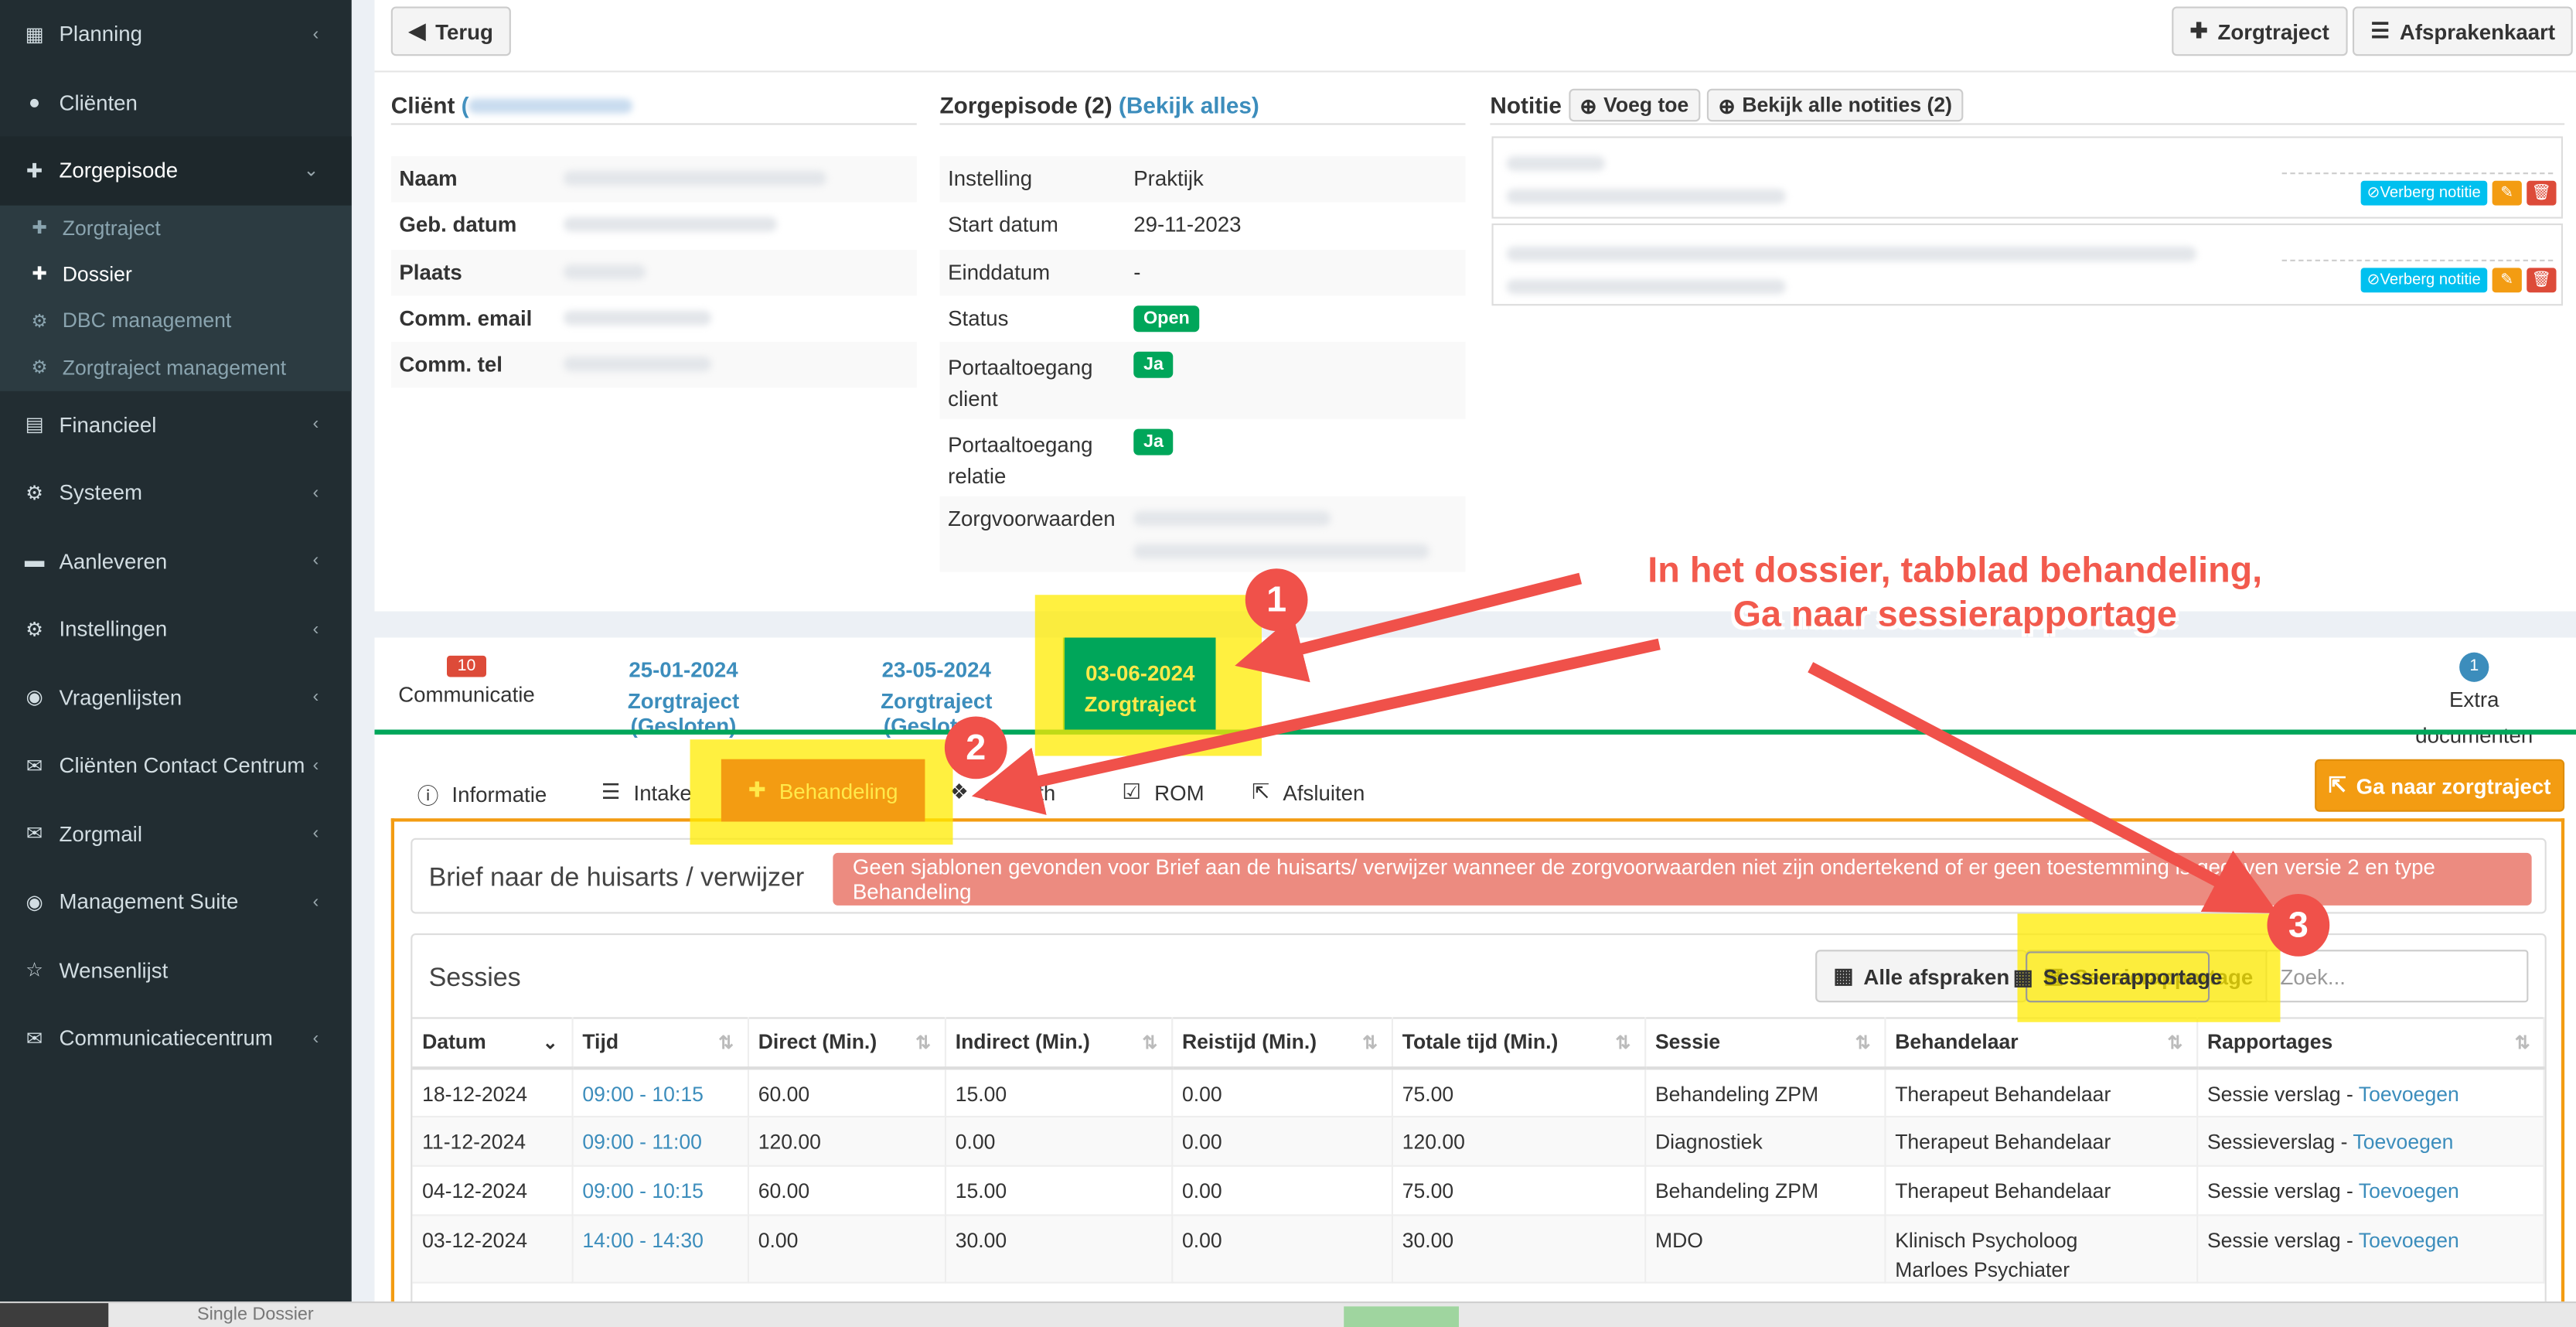 Image resolution: width=2576 pixels, height=1327 pixels. What do you see at coordinates (1847, 105) in the screenshot?
I see `view-all-notes-label: Bekijk alle notities (2)` at bounding box center [1847, 105].